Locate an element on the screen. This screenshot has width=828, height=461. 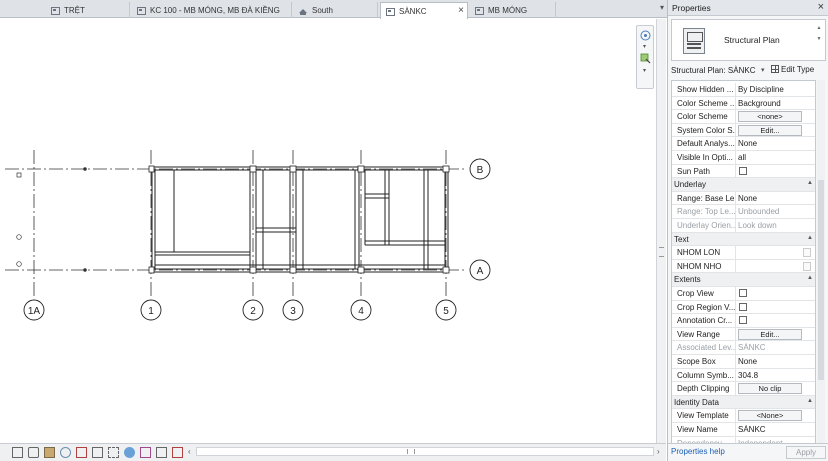
property-row: Column Symb... 304.8 is located at coordinates (743, 375).